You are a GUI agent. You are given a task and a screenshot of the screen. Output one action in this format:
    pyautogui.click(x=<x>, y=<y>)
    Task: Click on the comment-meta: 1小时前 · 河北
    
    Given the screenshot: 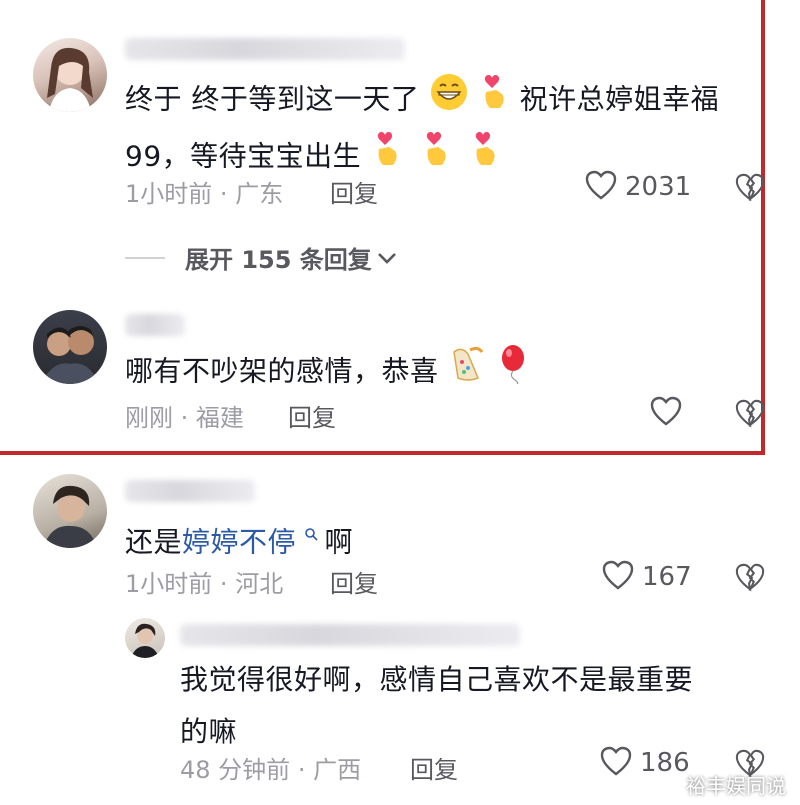 What is the action you would take?
    pyautogui.click(x=204, y=581)
    